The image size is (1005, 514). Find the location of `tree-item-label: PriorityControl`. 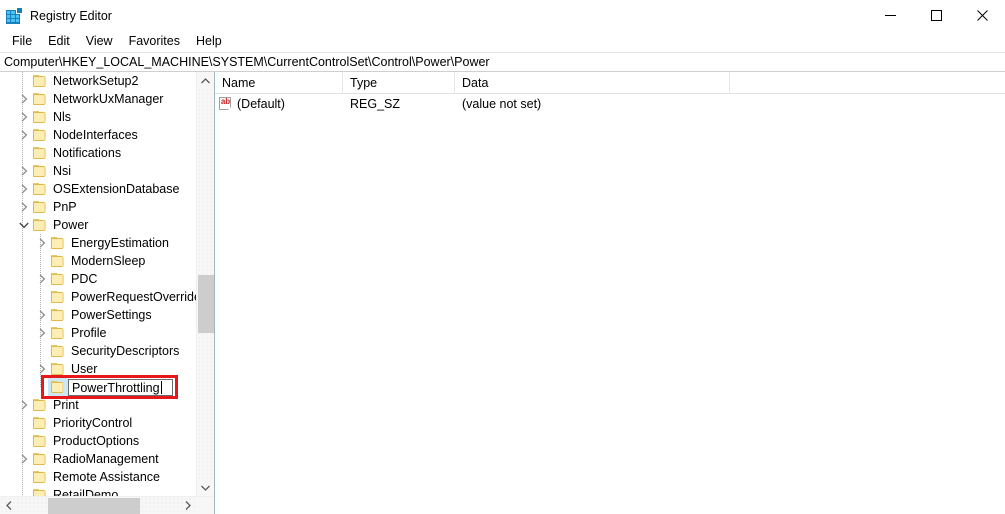

tree-item-label: PriorityControl is located at coordinates (93, 423).